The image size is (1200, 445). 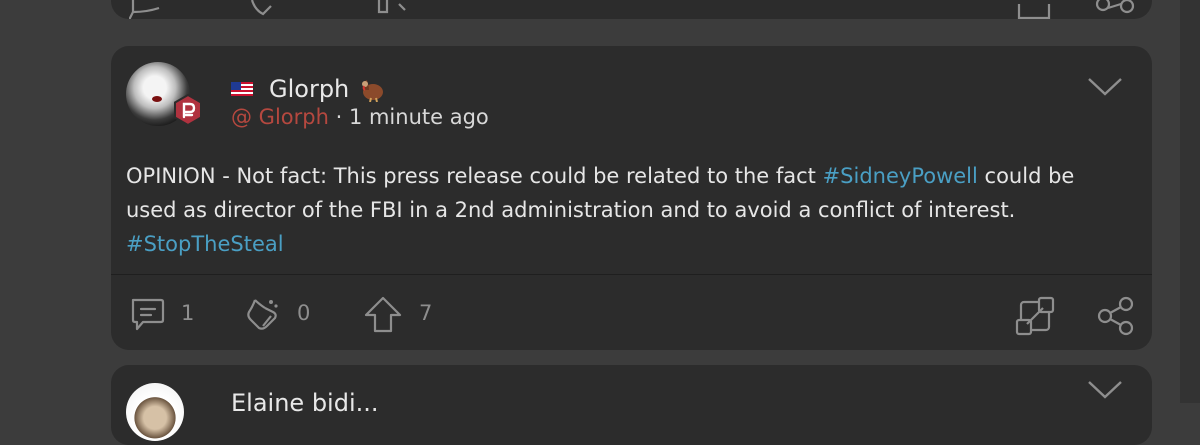 What do you see at coordinates (309, 89) in the screenshot?
I see `author-name: Glorph` at bounding box center [309, 89].